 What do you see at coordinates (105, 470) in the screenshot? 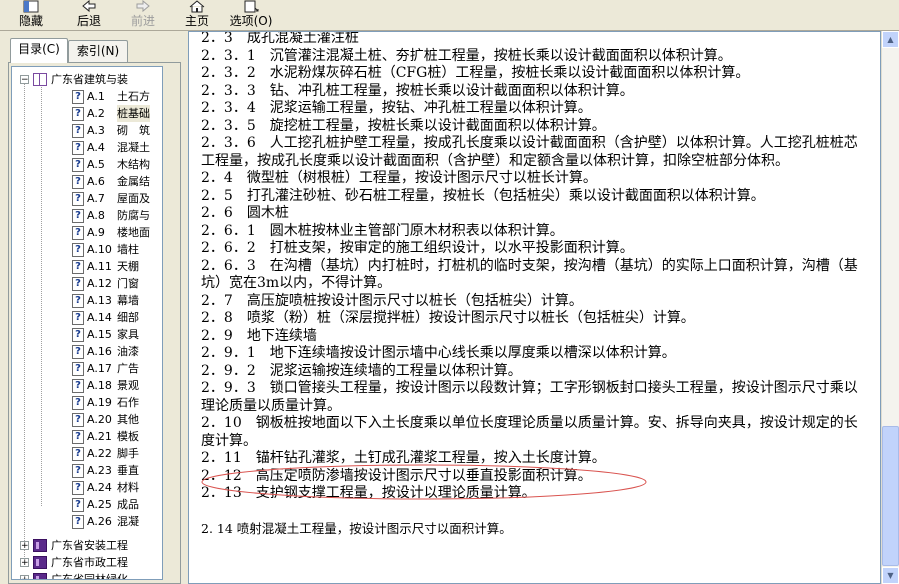
I see `tree-item: ? A.23 垂直` at bounding box center [105, 470].